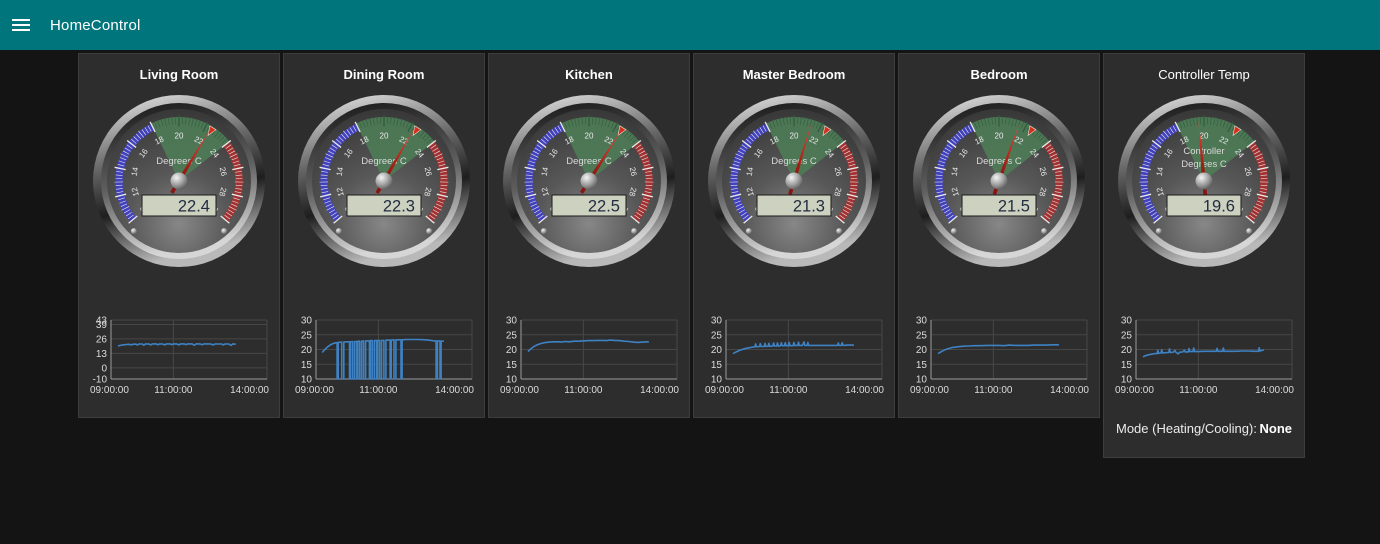 This screenshot has height=544, width=1380. What do you see at coordinates (25, 25) in the screenshot?
I see `hamburger-menu-icon` at bounding box center [25, 25].